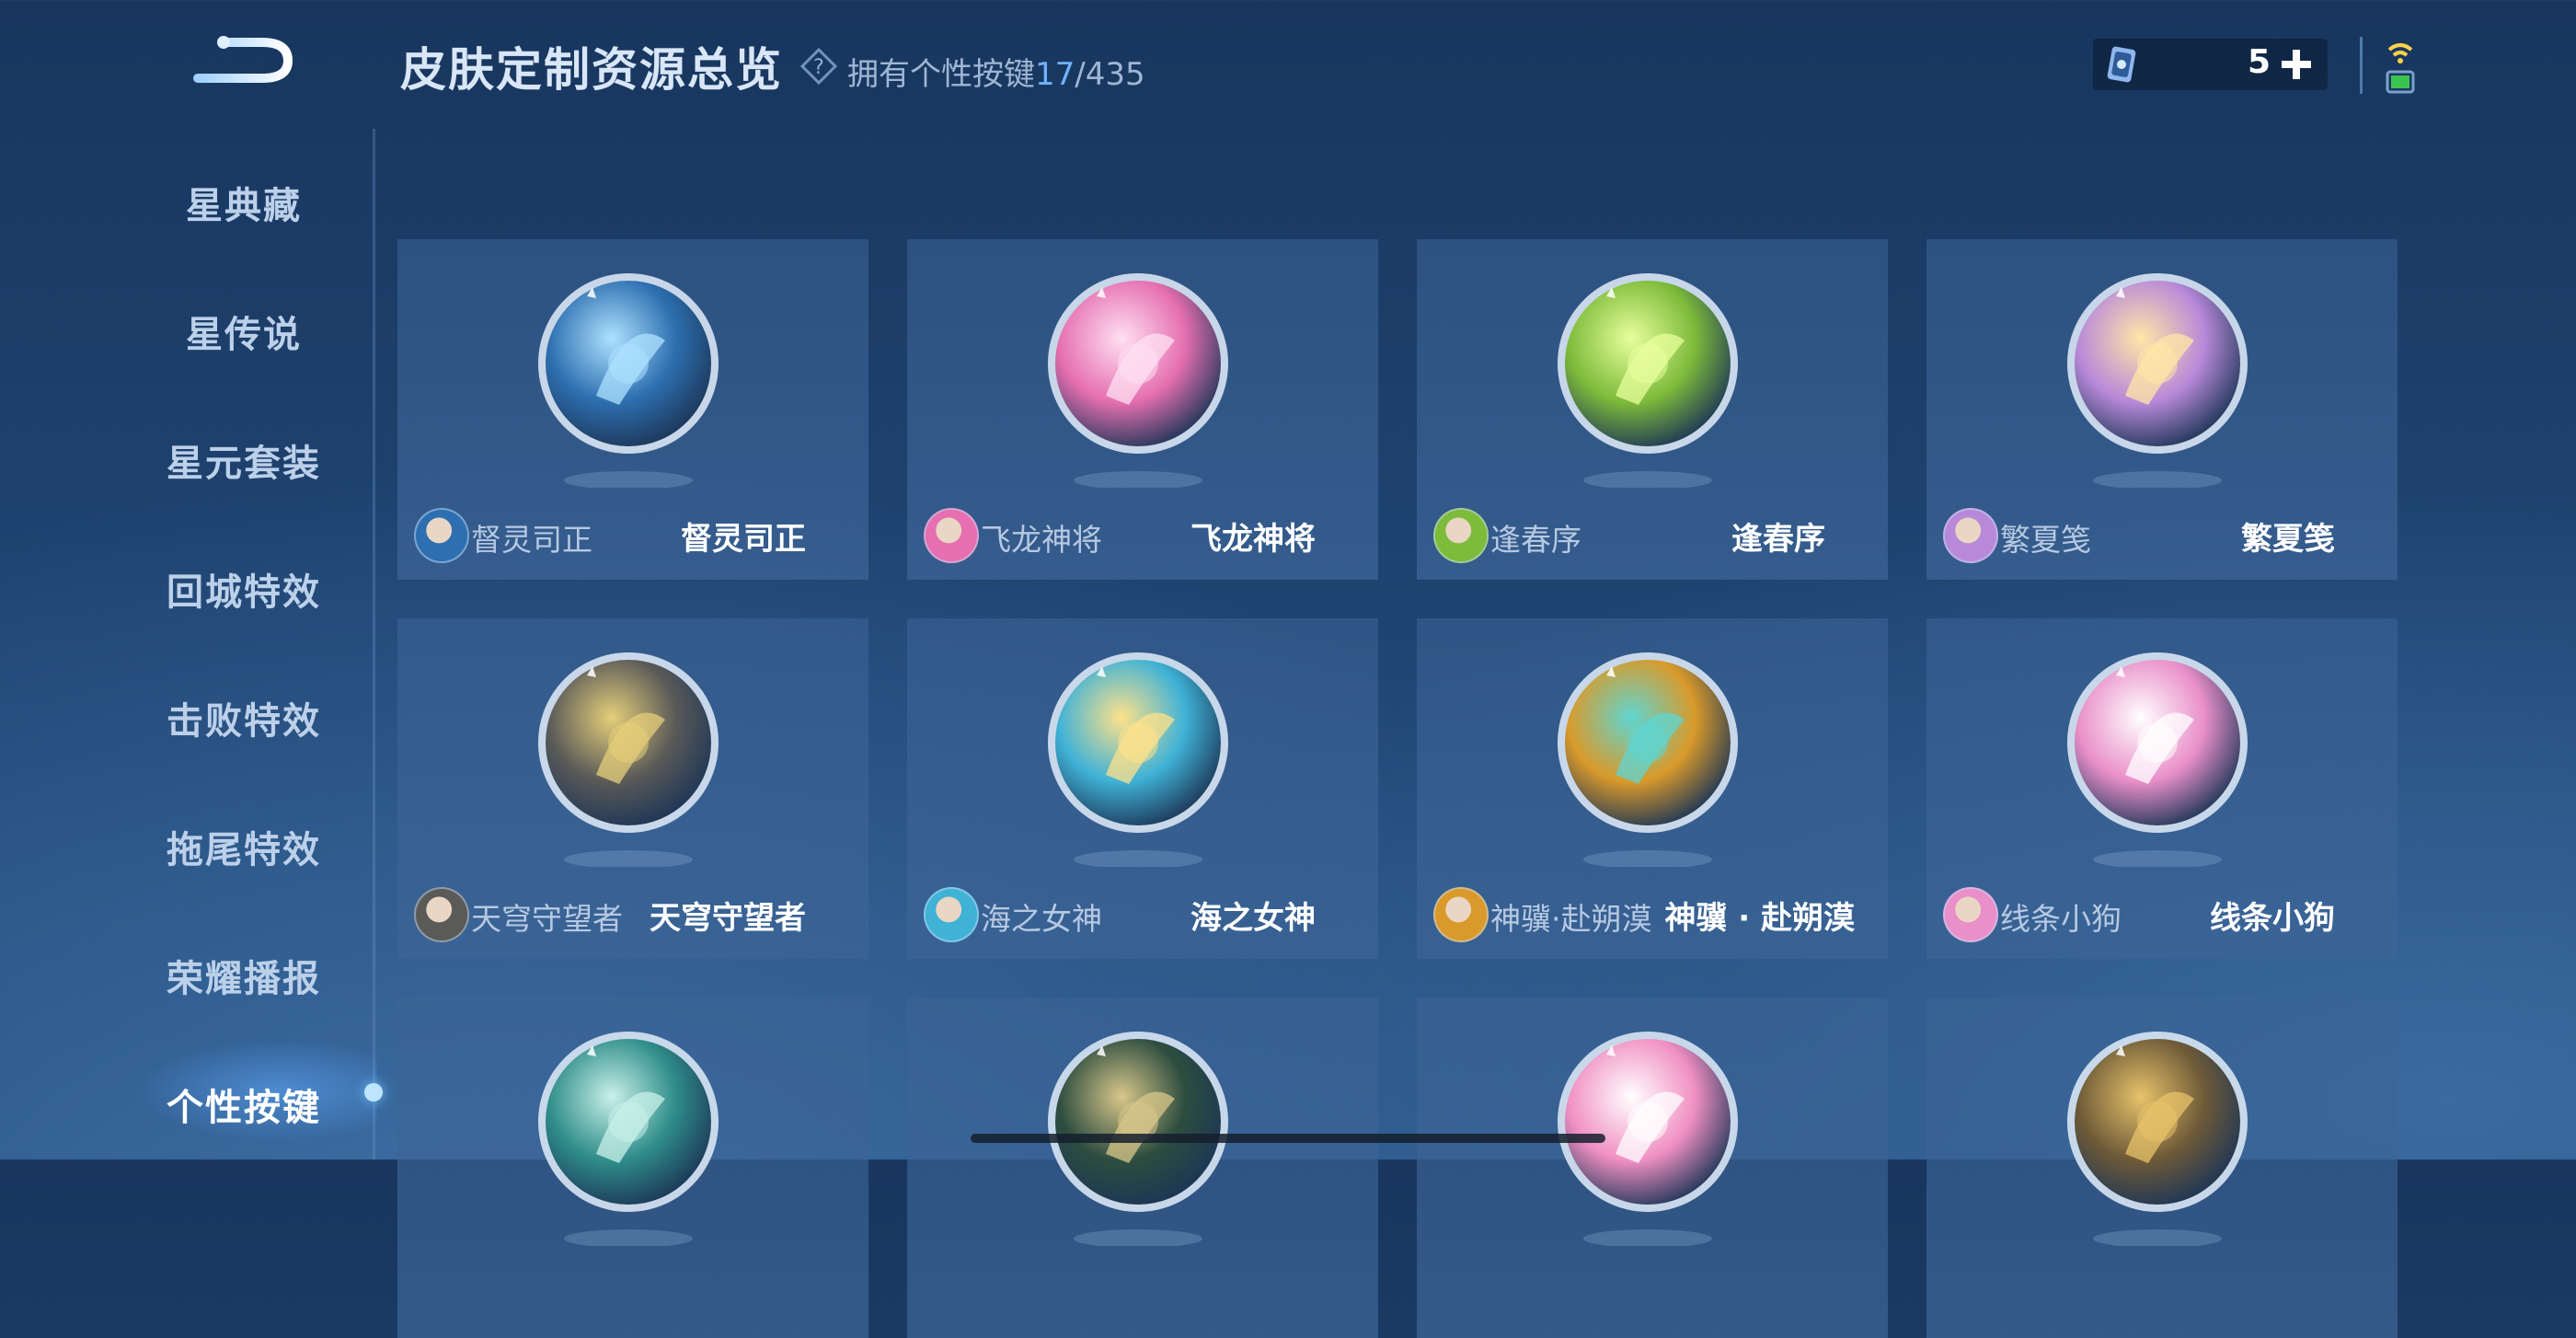 This screenshot has height=1338, width=2576. Describe the element at coordinates (2272, 919) in the screenshot. I see `skin-name: 线条小狗` at that location.